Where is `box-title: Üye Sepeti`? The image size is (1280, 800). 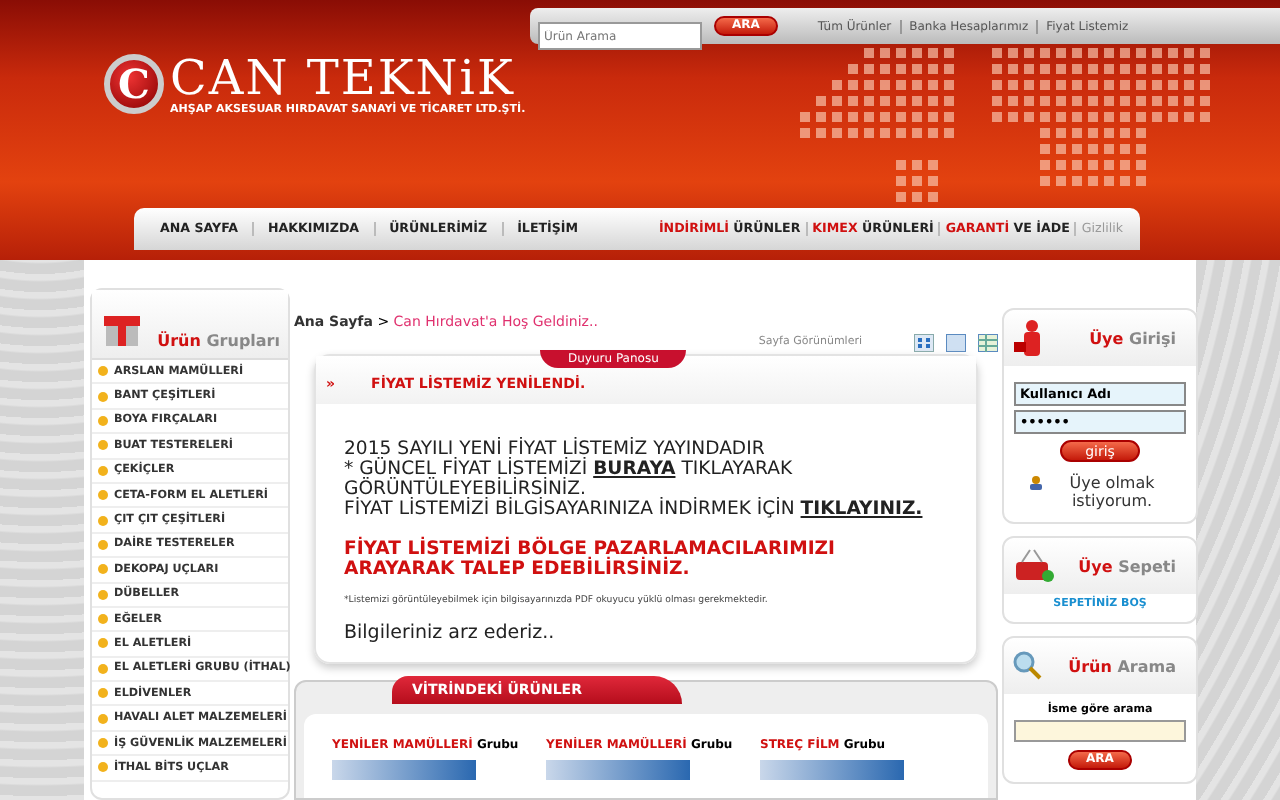 box-title: Üye Sepeti is located at coordinates (1127, 566).